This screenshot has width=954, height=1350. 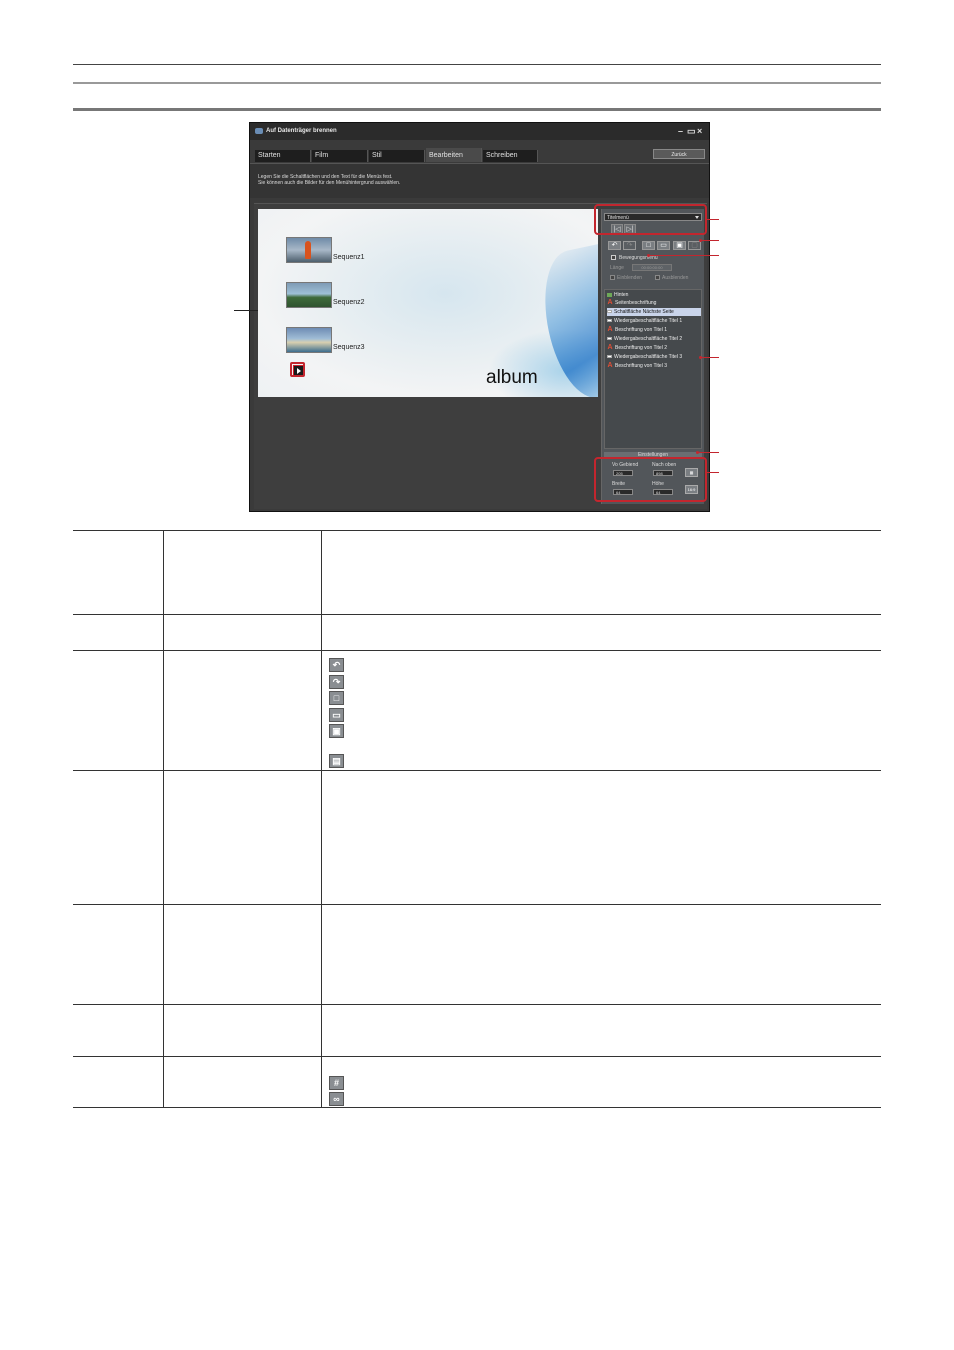 What do you see at coordinates (699, 131) in the screenshot?
I see `close-button: ×` at bounding box center [699, 131].